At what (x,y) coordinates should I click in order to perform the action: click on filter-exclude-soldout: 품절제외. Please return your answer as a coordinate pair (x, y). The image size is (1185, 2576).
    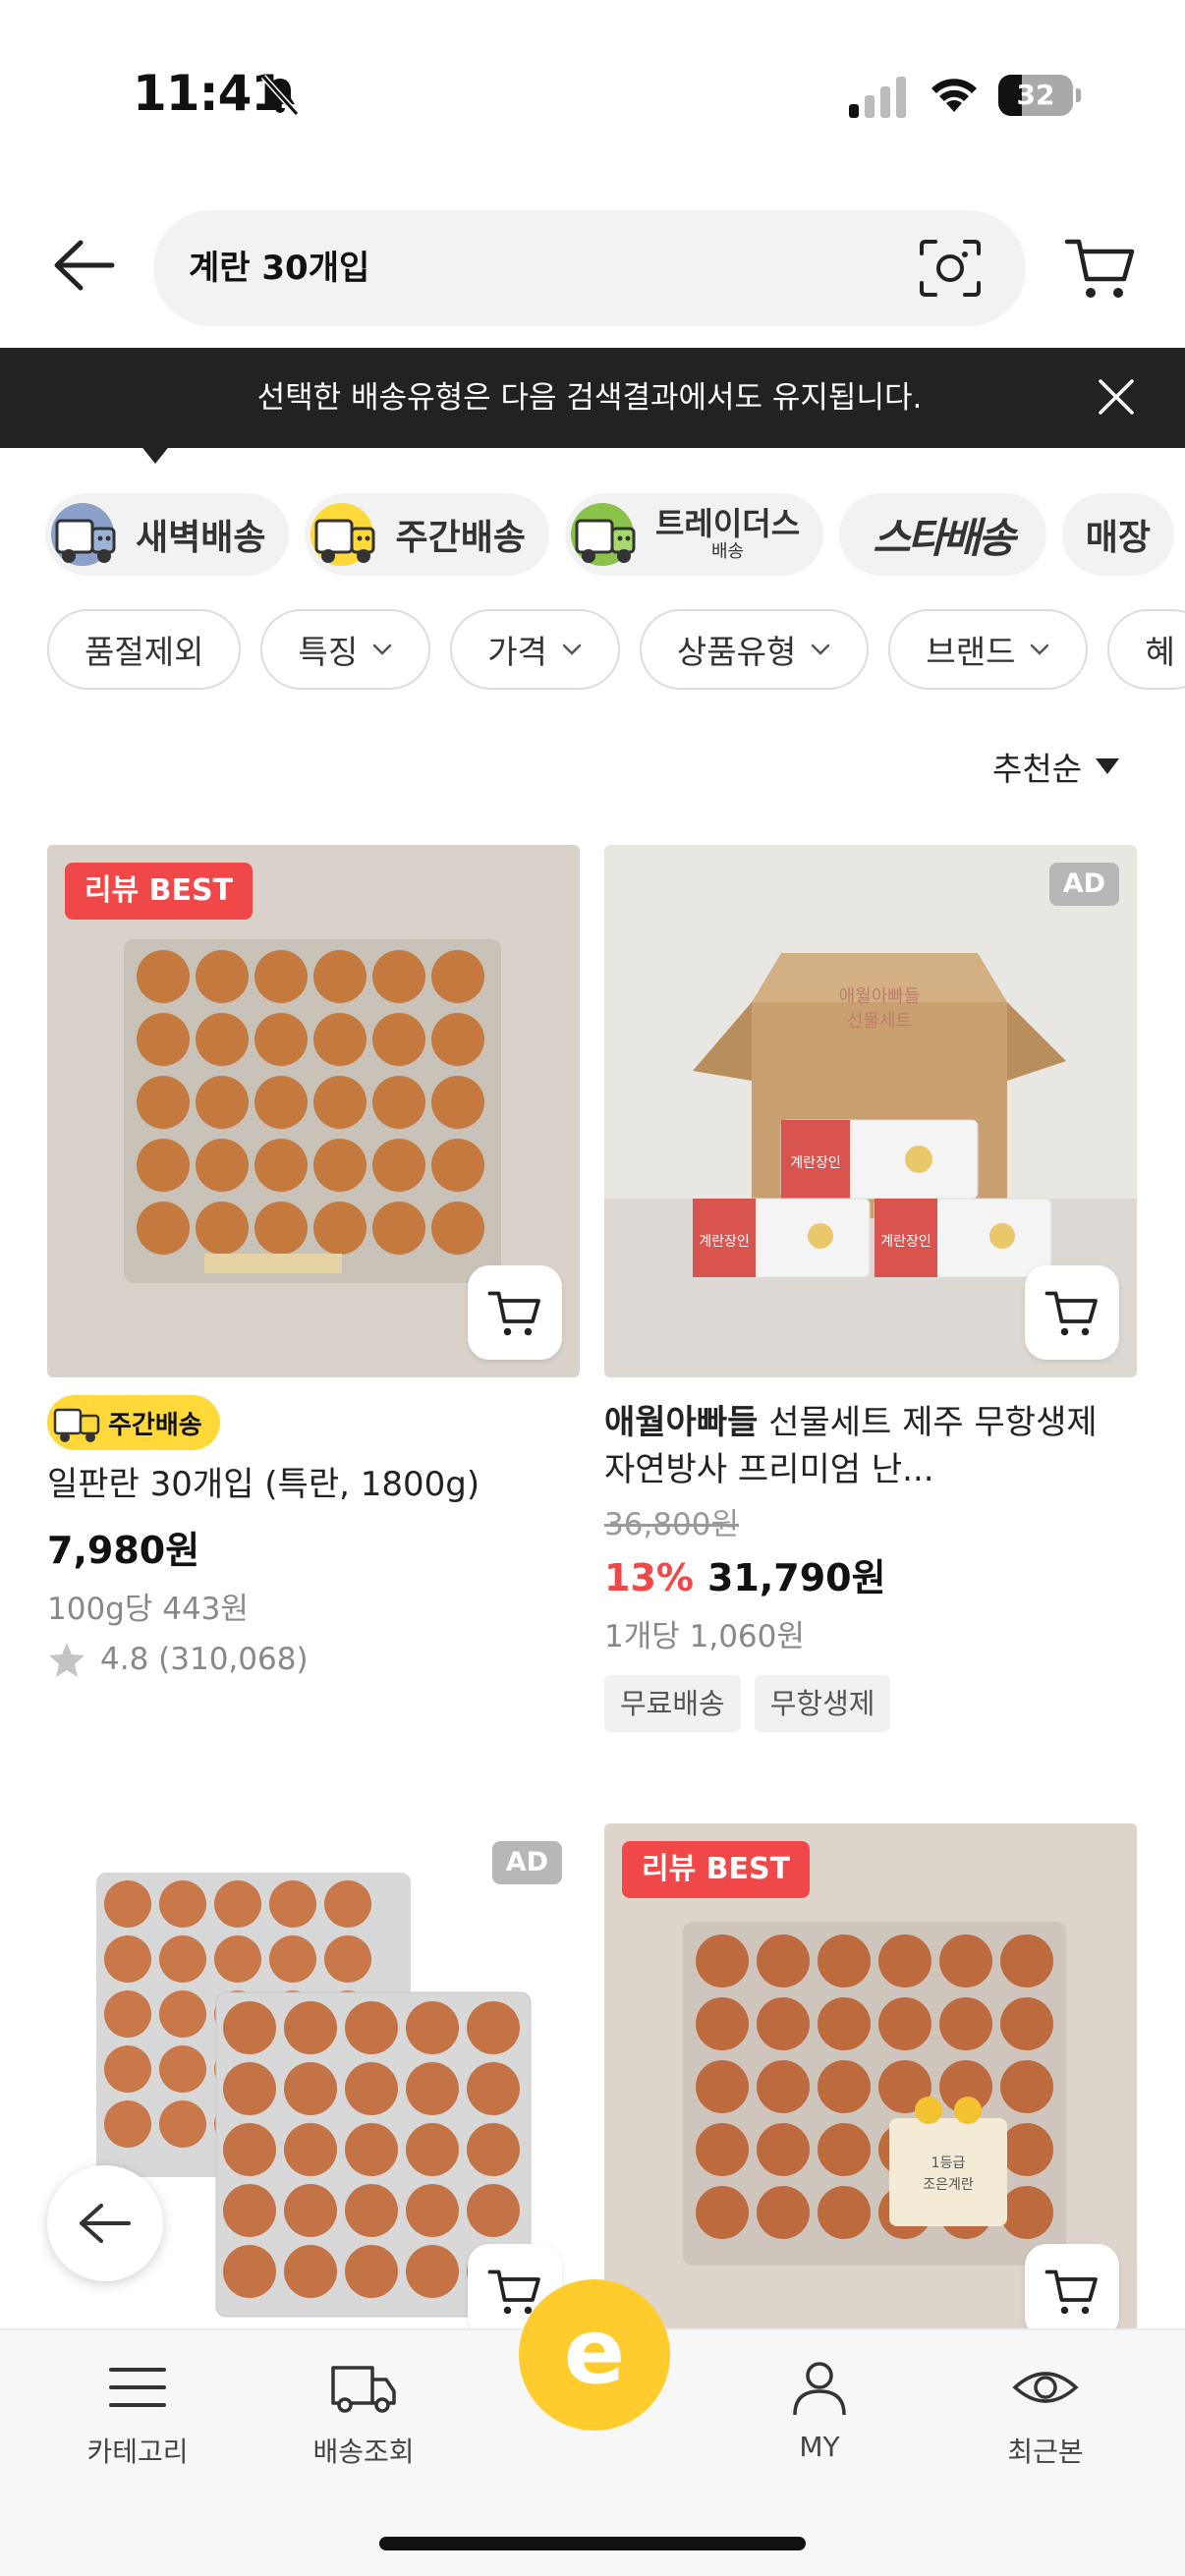
    Looking at the image, I should click on (145, 649).